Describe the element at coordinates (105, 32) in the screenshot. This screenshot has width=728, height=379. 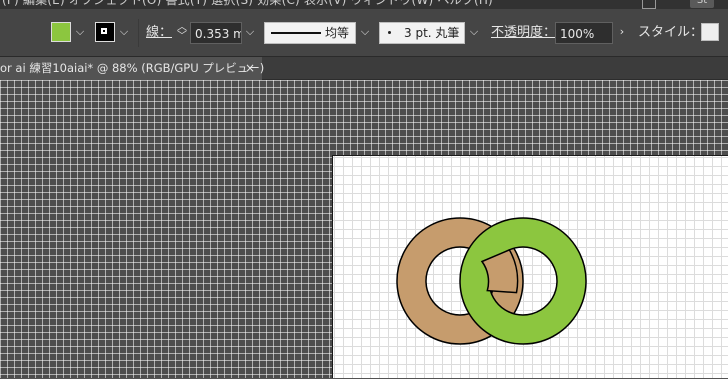
I see `stroke-color-swatch` at that location.